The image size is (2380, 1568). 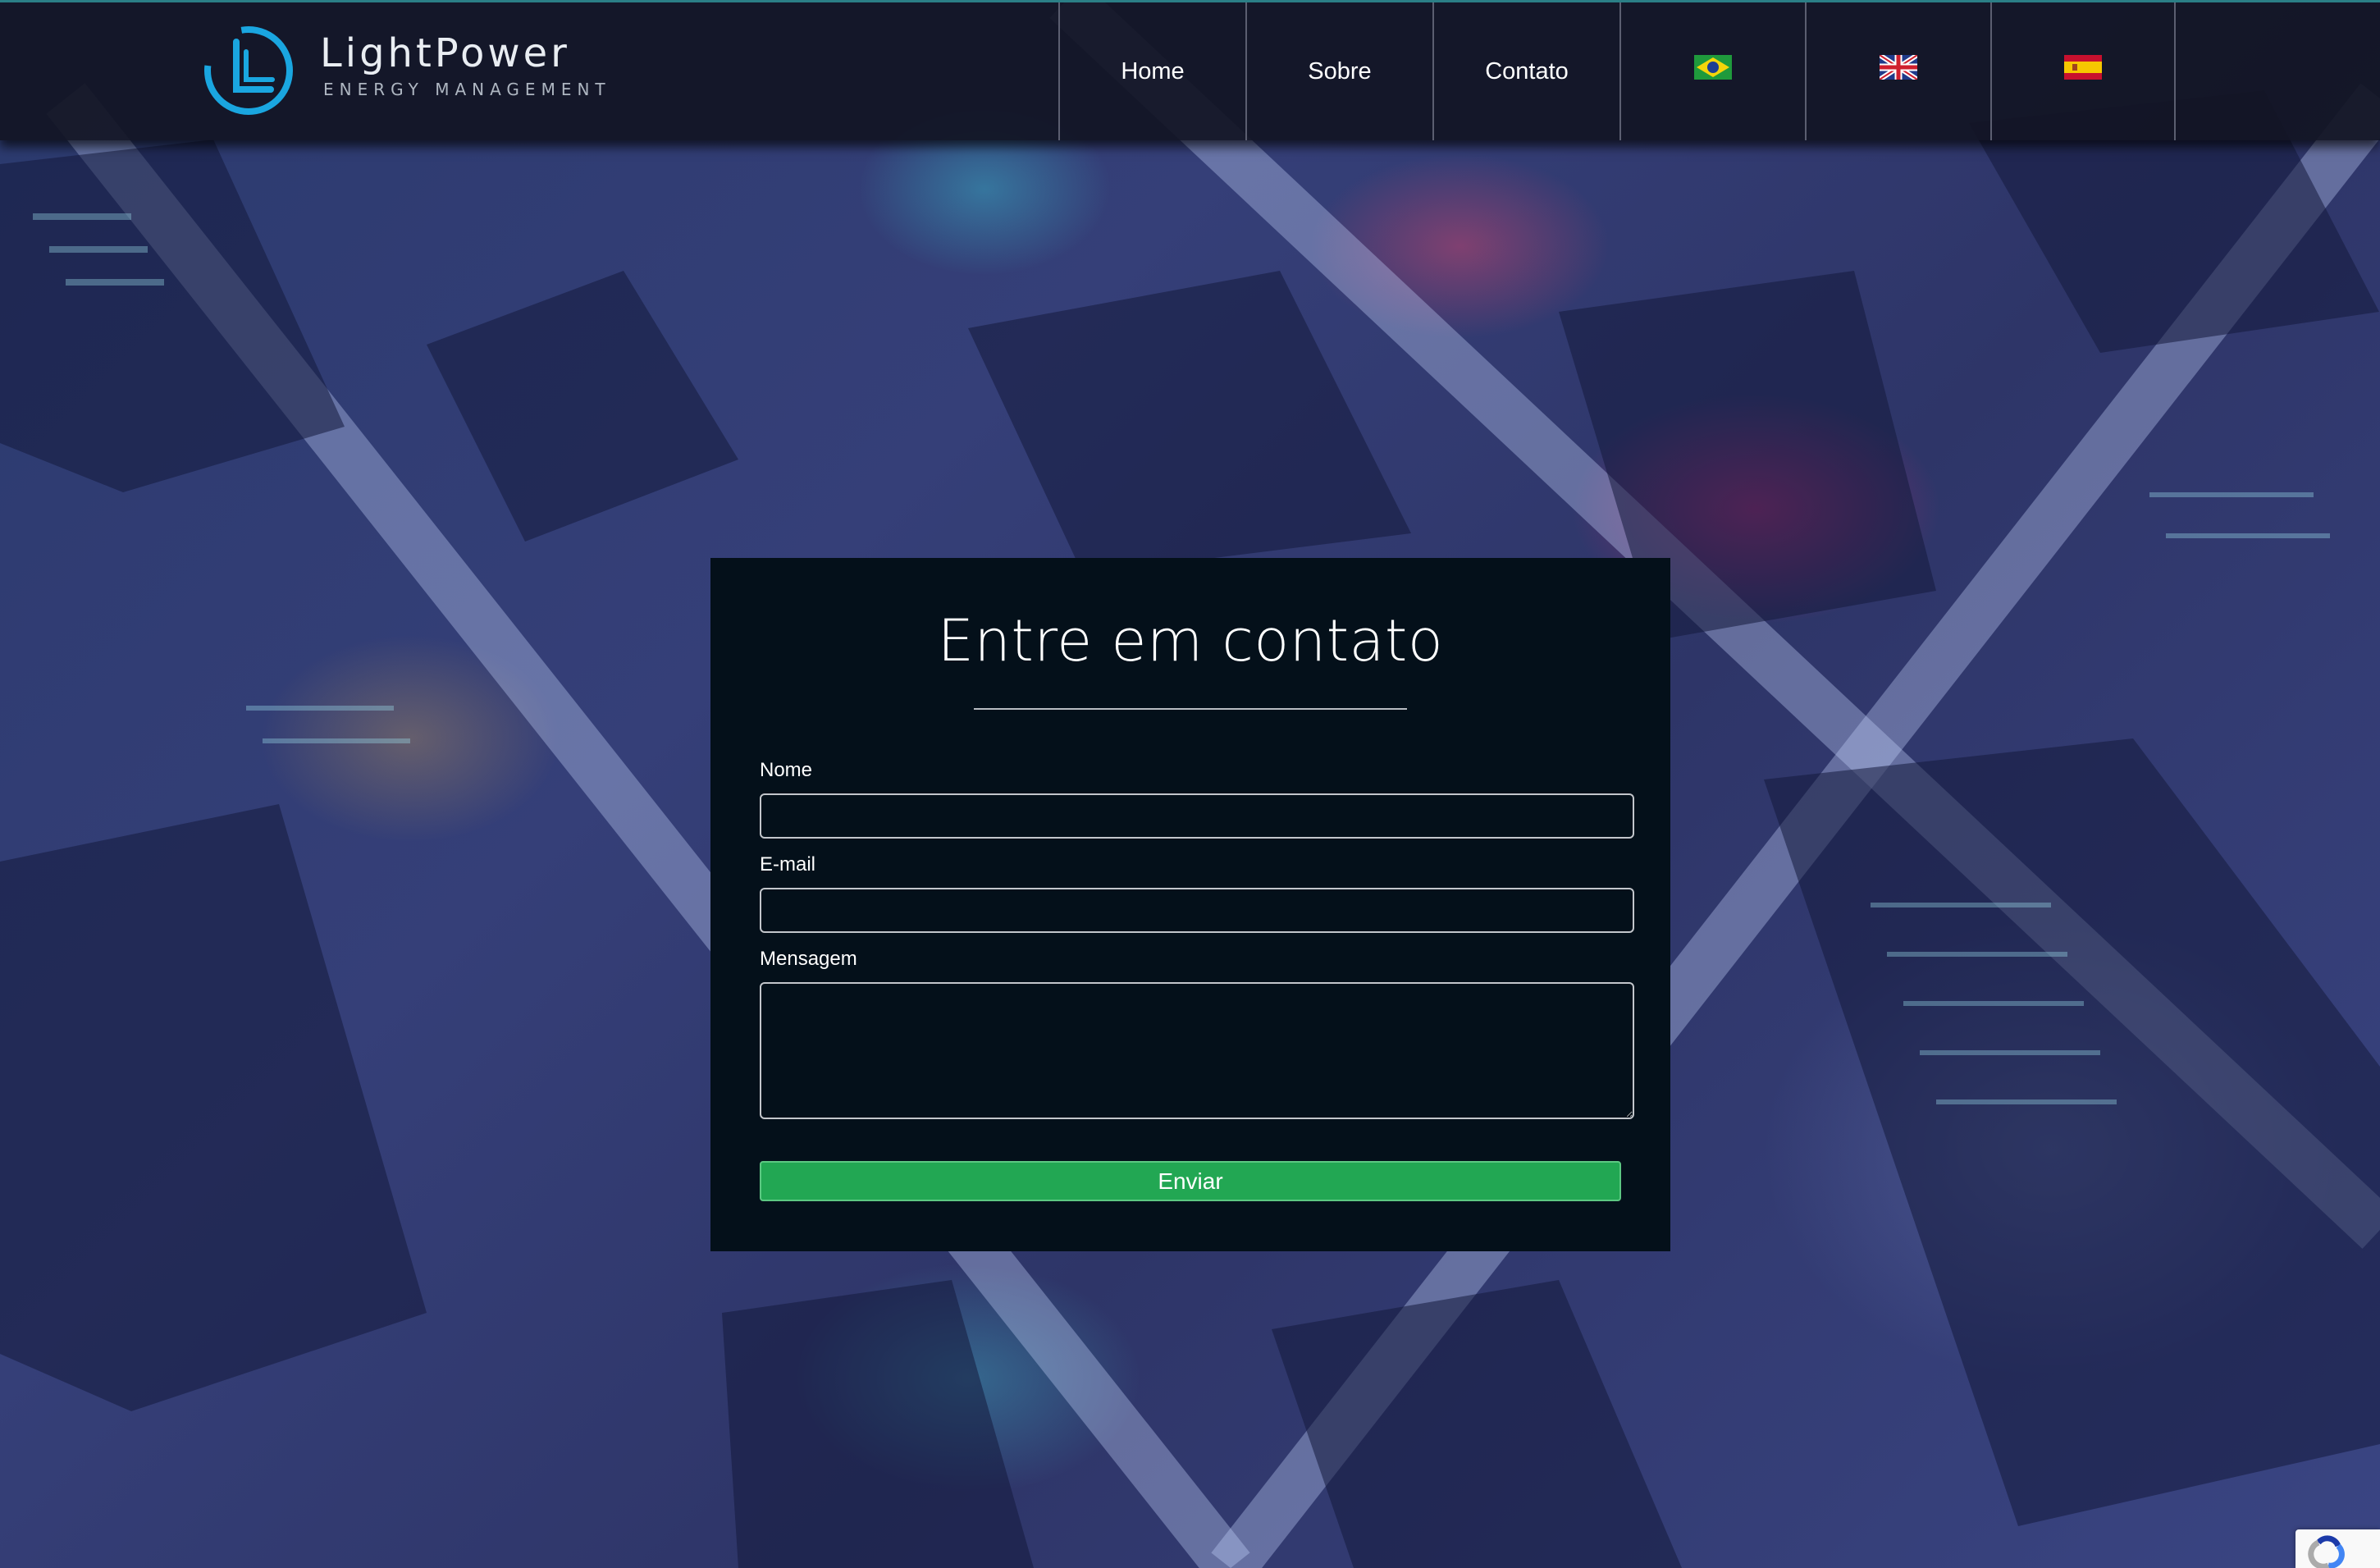 What do you see at coordinates (1898, 67) in the screenshot?
I see `uk-flag-icon` at bounding box center [1898, 67].